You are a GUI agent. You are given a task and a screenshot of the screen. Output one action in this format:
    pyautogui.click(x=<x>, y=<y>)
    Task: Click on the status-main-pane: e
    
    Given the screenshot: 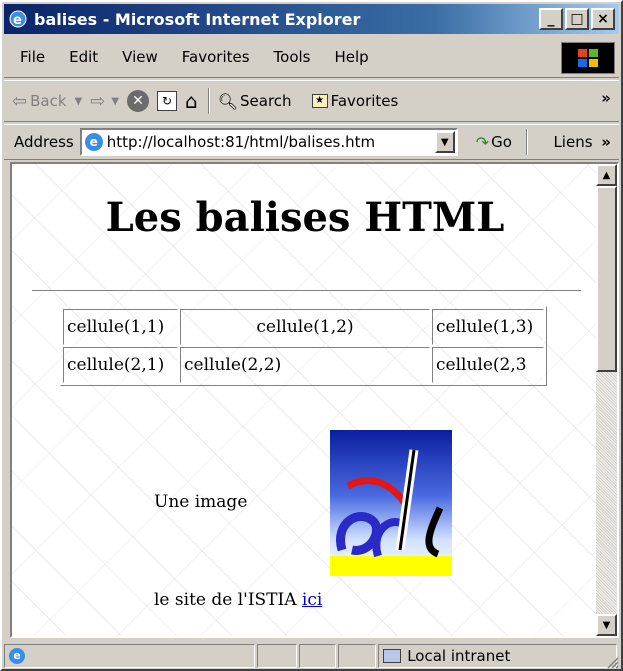 What is the action you would take?
    pyautogui.click(x=129, y=655)
    